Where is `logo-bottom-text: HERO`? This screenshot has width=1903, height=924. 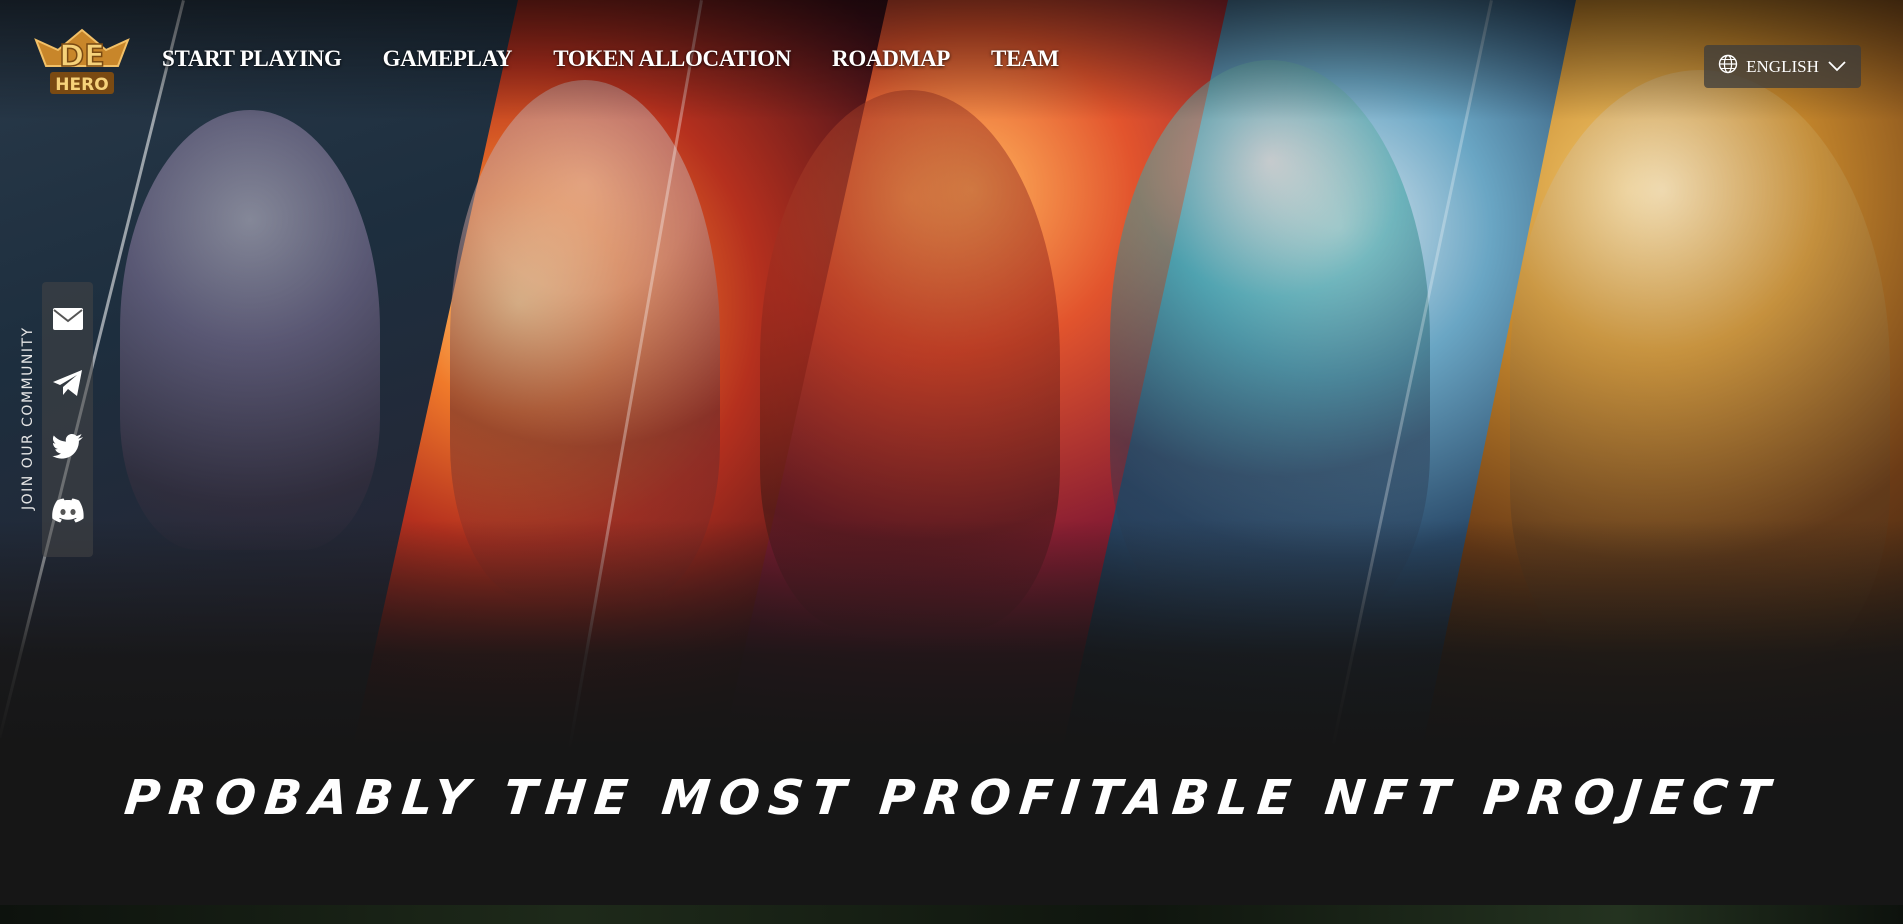 logo-bottom-text: HERO is located at coordinates (81, 85).